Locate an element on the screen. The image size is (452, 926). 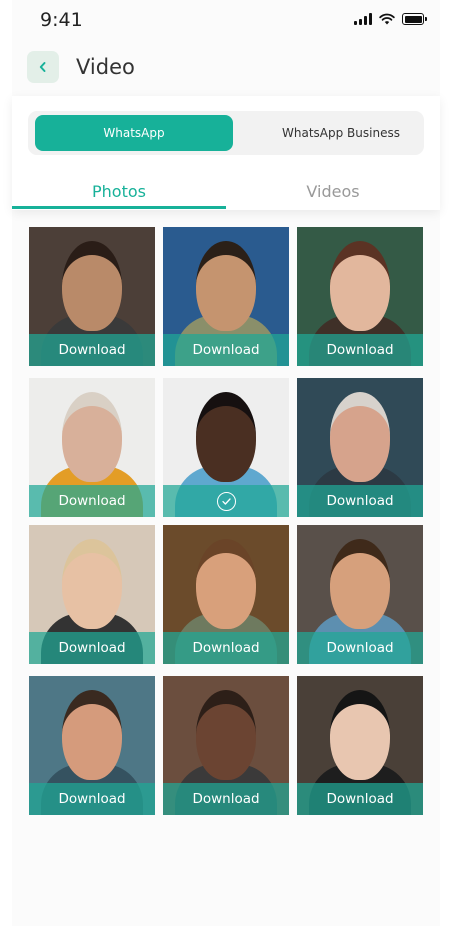
status-bar: 9:41 is located at coordinates (226, 20).